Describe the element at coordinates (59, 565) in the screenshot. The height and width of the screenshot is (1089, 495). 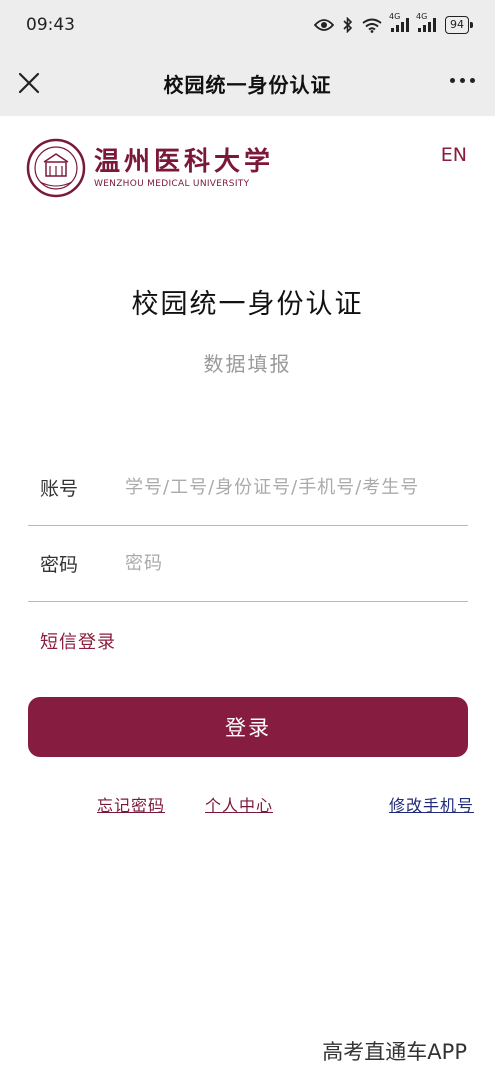
I see `password-label: 密码` at that location.